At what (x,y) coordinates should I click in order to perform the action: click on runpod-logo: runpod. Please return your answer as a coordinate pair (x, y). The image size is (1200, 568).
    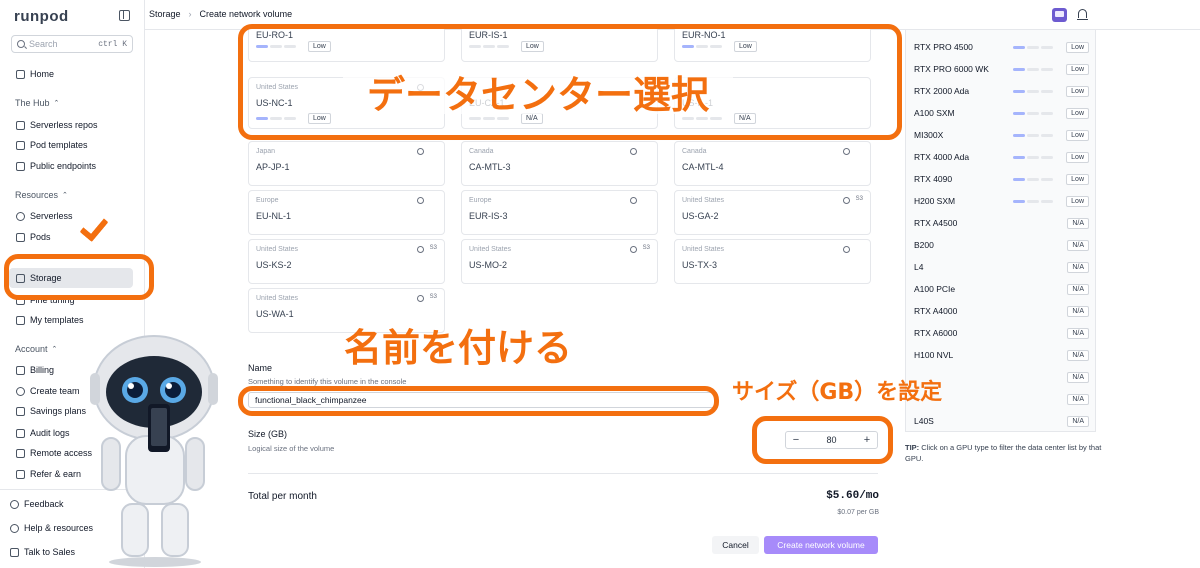
    Looking at the image, I should click on (41, 16).